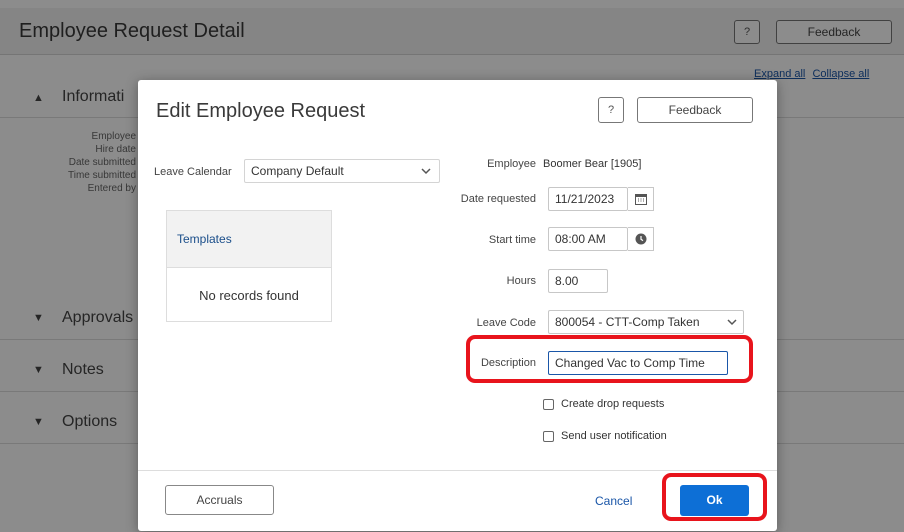 This screenshot has height=532, width=904. Describe the element at coordinates (588, 239) in the screenshot. I see `start-time-input: 08:00 AM` at that location.